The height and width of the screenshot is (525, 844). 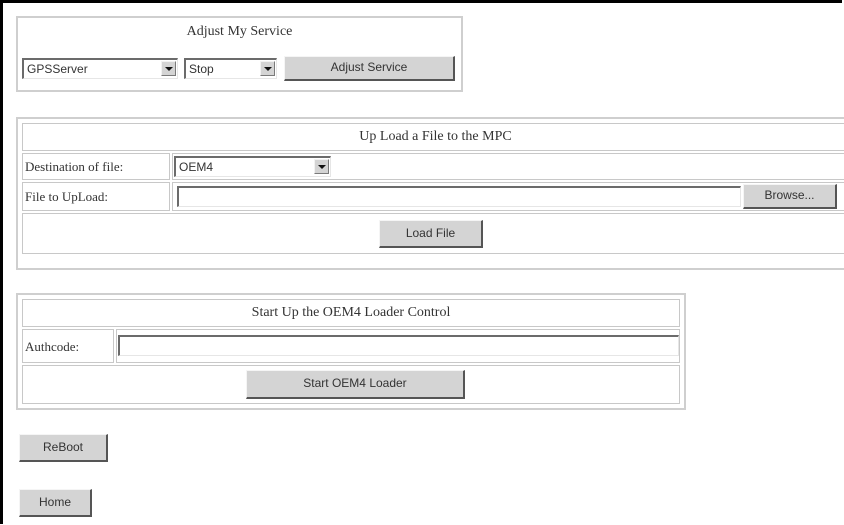 What do you see at coordinates (57, 69) in the screenshot?
I see `service-select-value: GPSServer` at bounding box center [57, 69].